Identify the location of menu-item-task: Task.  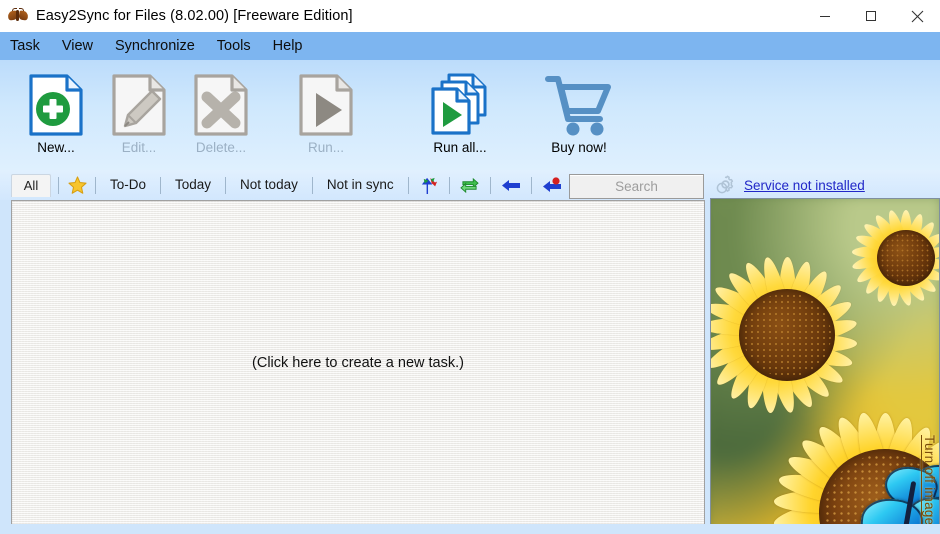
(25, 46).